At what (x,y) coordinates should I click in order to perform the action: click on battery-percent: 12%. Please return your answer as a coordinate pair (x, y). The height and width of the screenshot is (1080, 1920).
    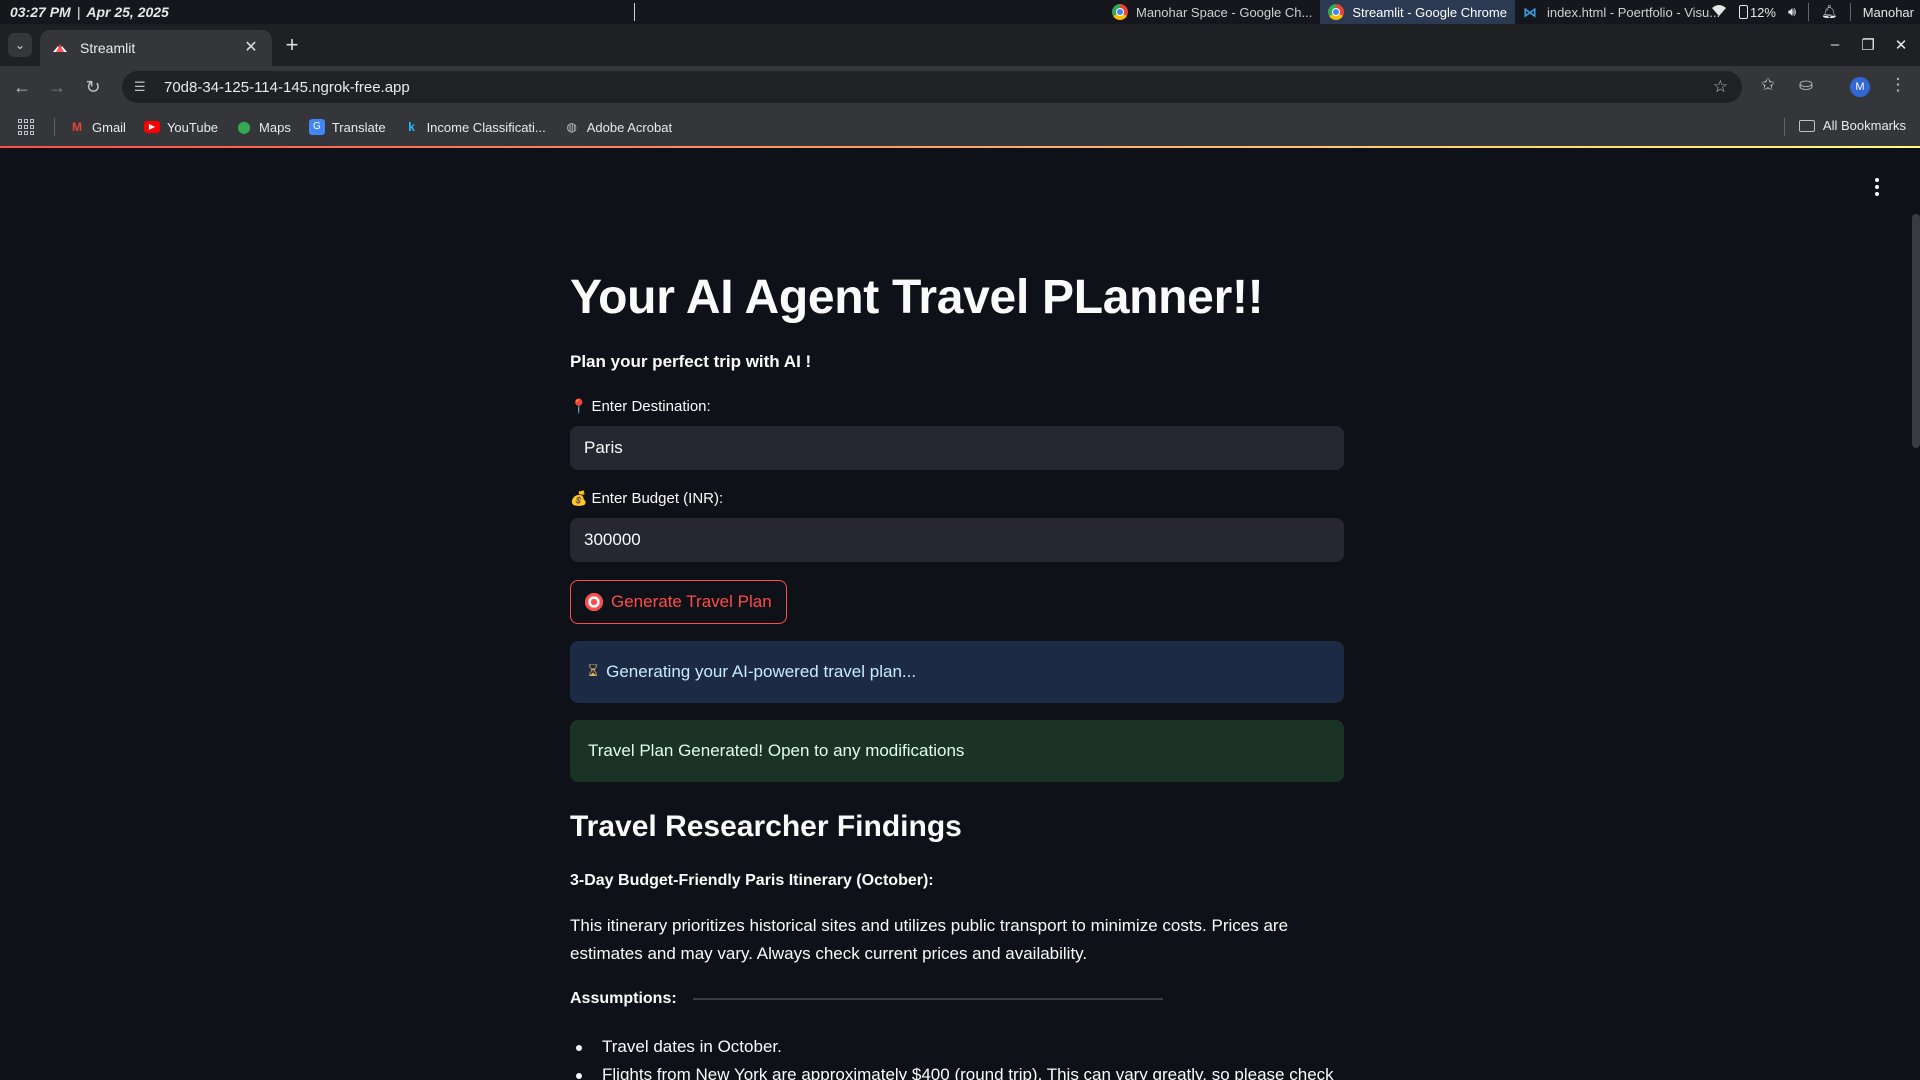
    Looking at the image, I should click on (1762, 12).